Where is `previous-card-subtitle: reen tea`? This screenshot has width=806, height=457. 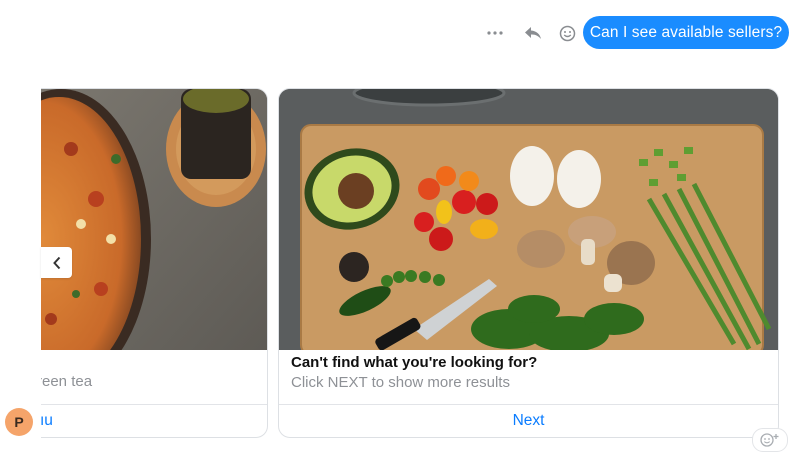 previous-card-subtitle: reen tea is located at coordinates (67, 381).